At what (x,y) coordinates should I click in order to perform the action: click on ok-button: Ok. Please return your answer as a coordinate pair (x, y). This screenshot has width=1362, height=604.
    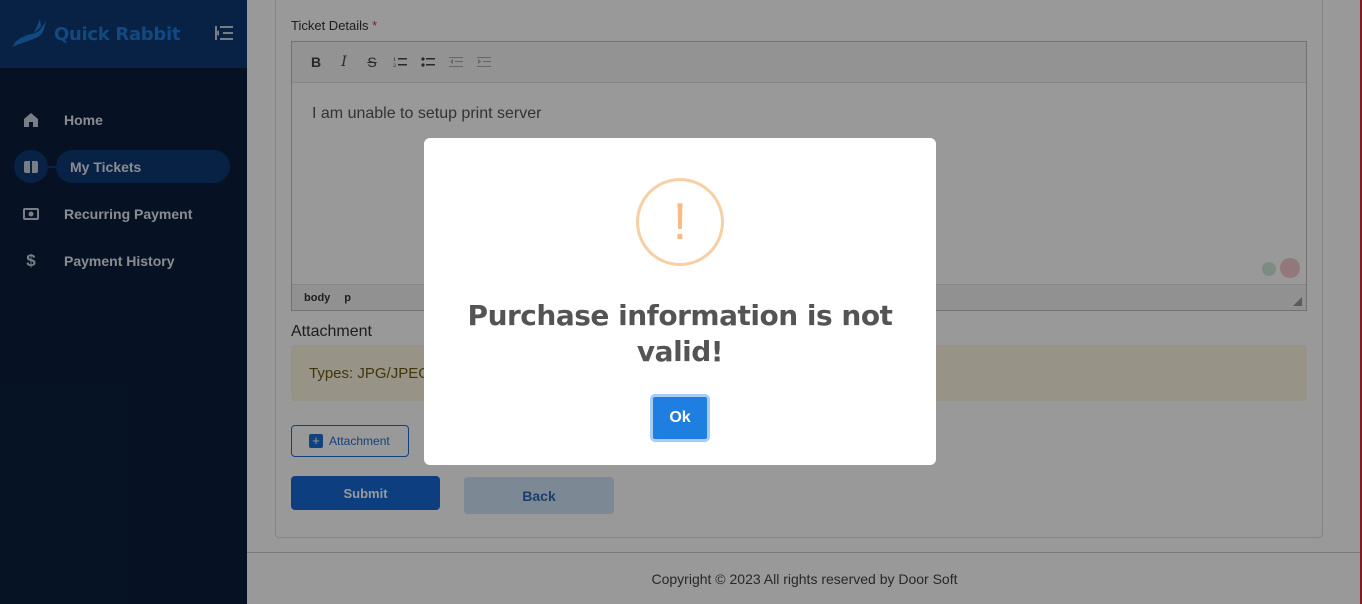
    Looking at the image, I should click on (680, 418).